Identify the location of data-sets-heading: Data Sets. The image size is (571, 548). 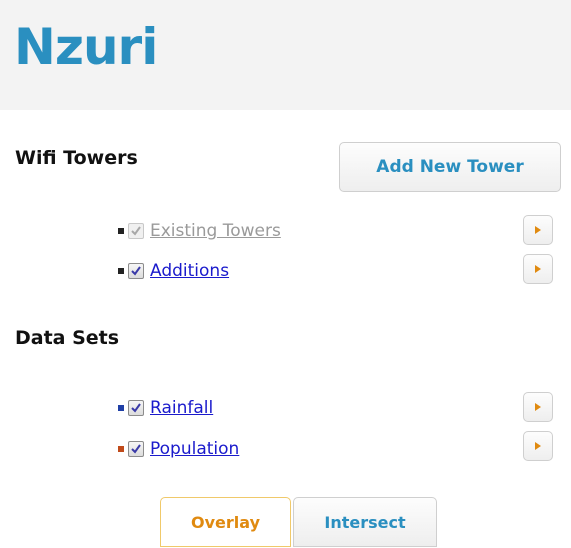
(67, 338).